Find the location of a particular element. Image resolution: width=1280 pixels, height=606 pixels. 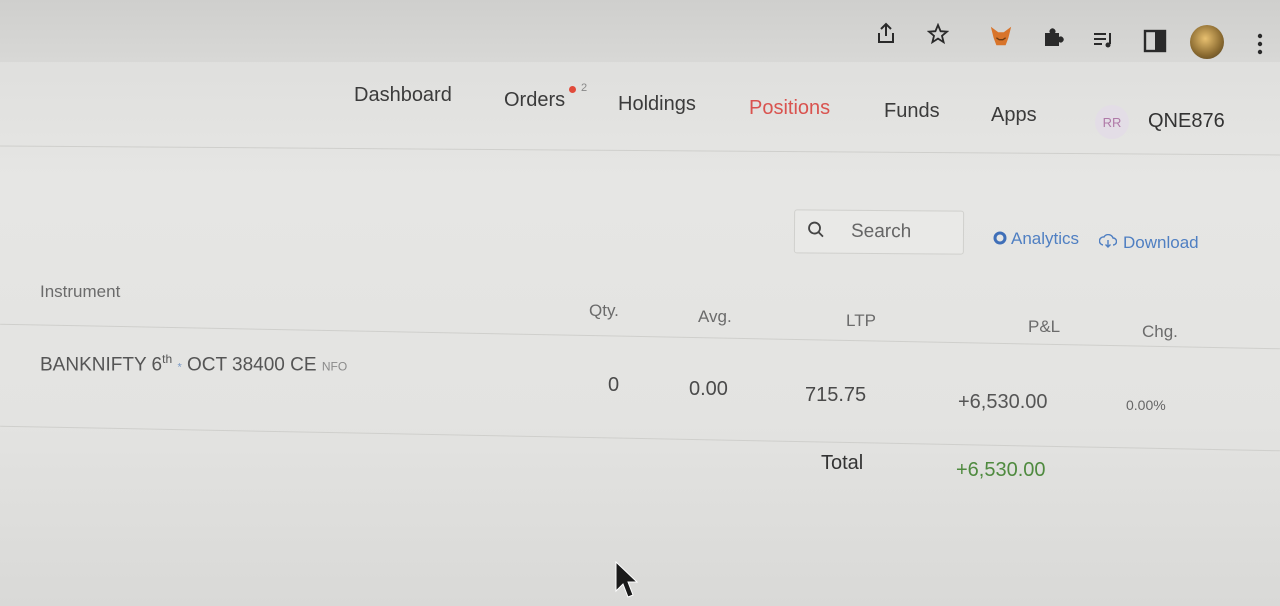

header-avg: Avg. is located at coordinates (715, 317).